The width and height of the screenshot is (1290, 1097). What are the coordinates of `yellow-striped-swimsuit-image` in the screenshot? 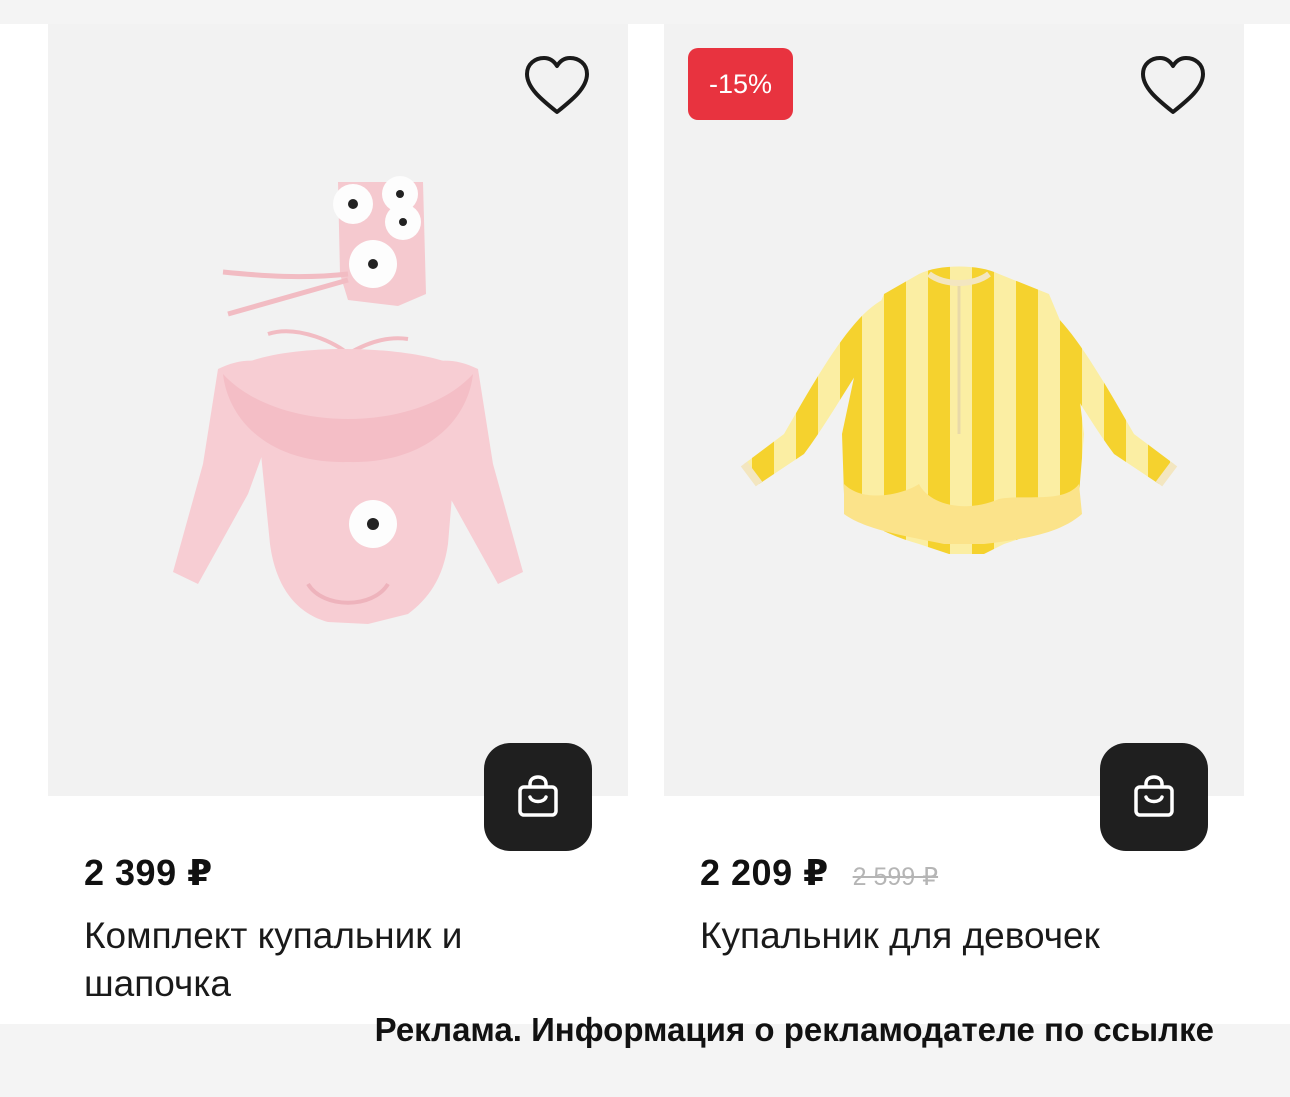 It's located at (959, 410).